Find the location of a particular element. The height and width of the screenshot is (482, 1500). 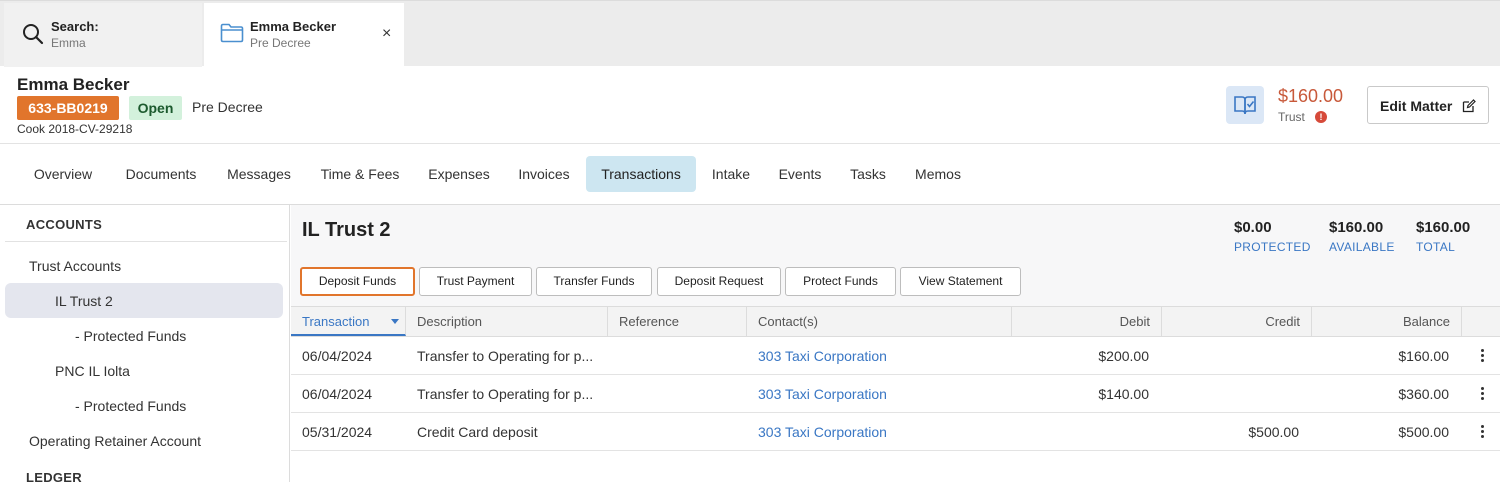

column-label: Transaction is located at coordinates (336, 321).